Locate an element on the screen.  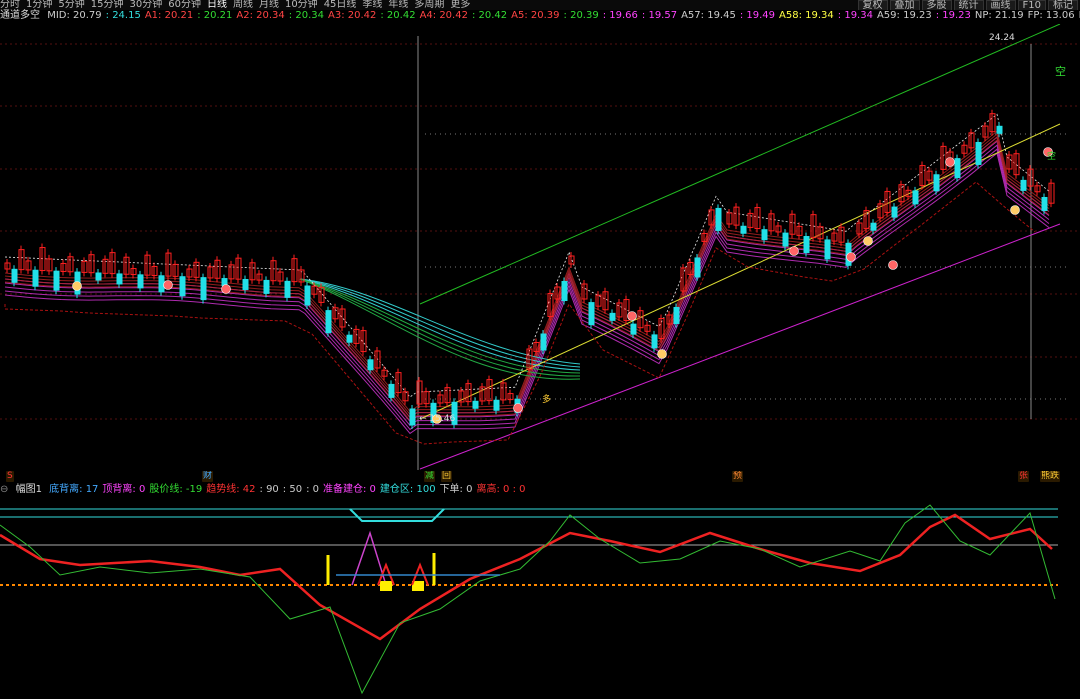
event-marker-5: 张 is located at coordinates (1024, 476).